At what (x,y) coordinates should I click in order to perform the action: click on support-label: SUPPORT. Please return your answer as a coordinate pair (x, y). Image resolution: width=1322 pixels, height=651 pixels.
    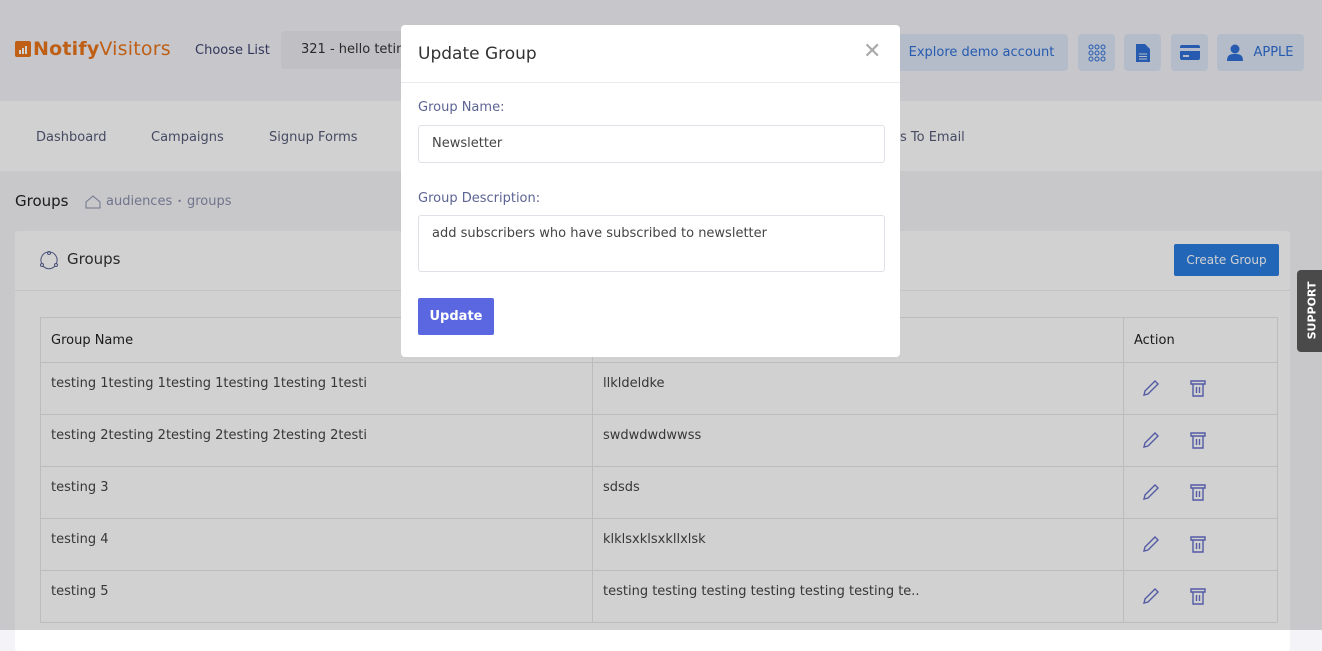
    Looking at the image, I should click on (1312, 310).